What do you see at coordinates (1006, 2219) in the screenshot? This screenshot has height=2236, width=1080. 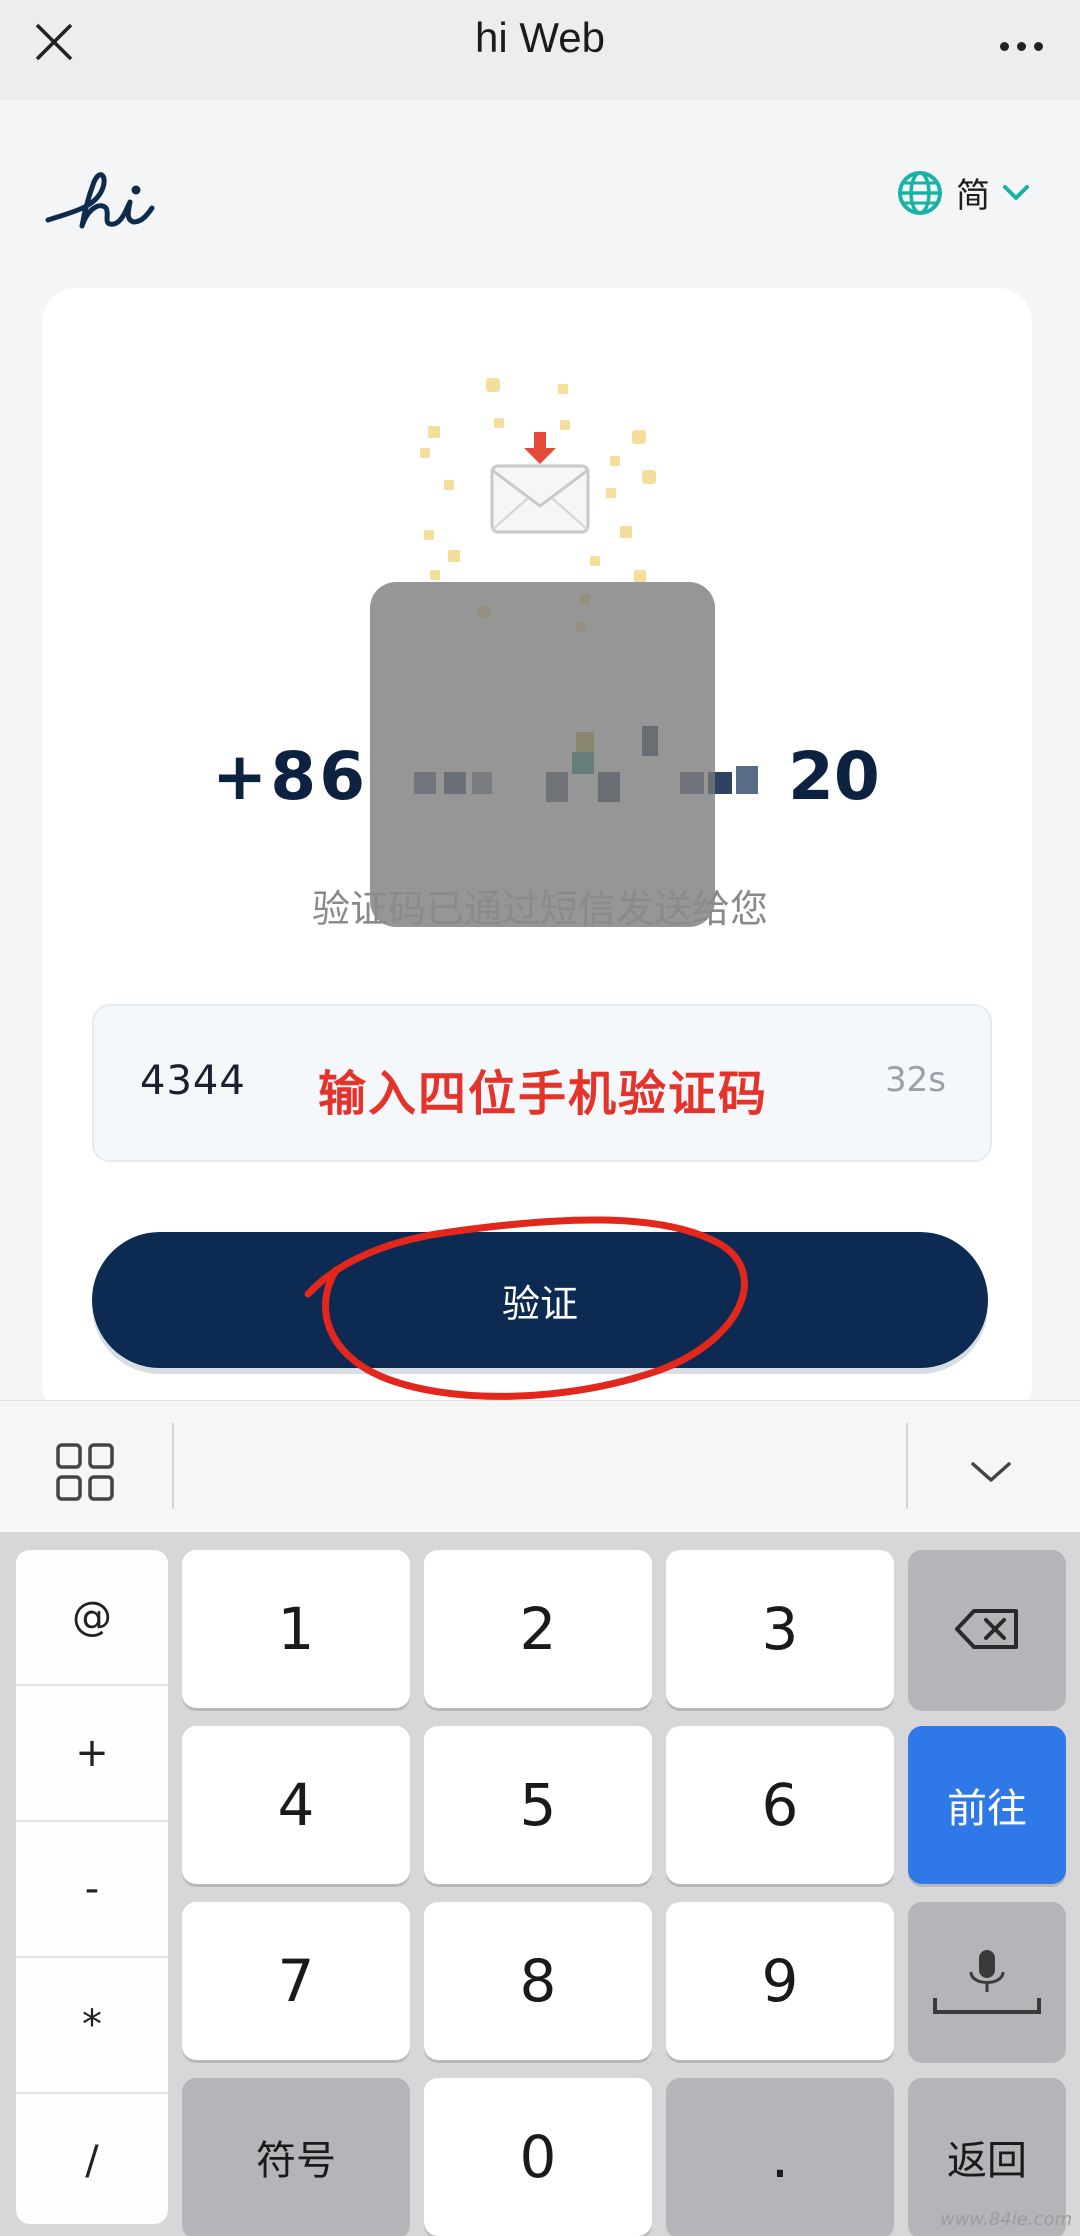 I see `watermark: www.84ie.com` at bounding box center [1006, 2219].